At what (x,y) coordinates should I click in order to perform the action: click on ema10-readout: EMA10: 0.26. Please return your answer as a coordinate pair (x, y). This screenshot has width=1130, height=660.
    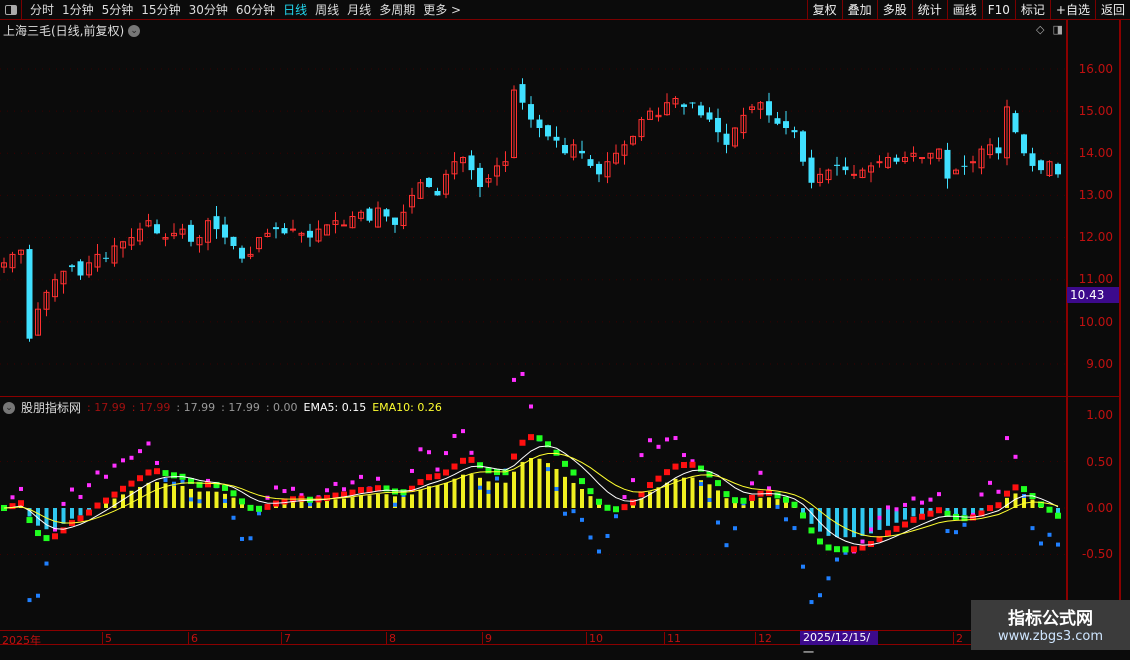
    Looking at the image, I should click on (407, 407).